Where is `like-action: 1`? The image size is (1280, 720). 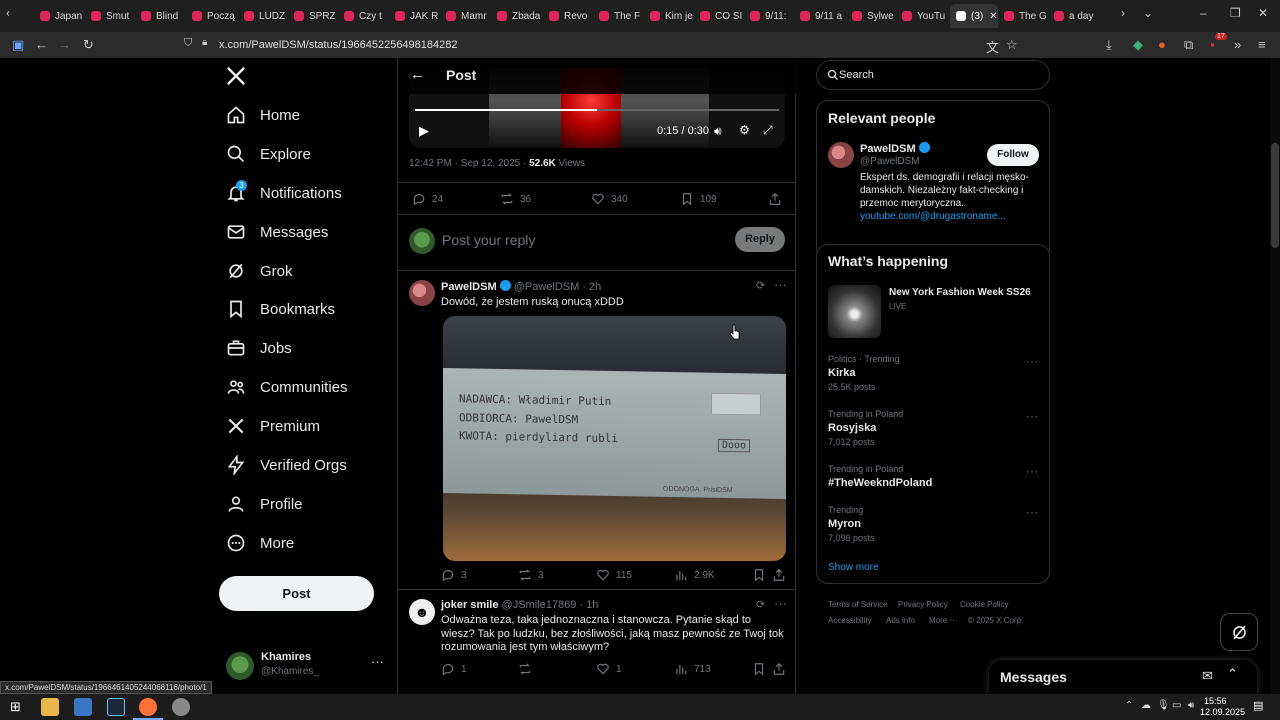
like-action: 1 is located at coordinates (609, 669).